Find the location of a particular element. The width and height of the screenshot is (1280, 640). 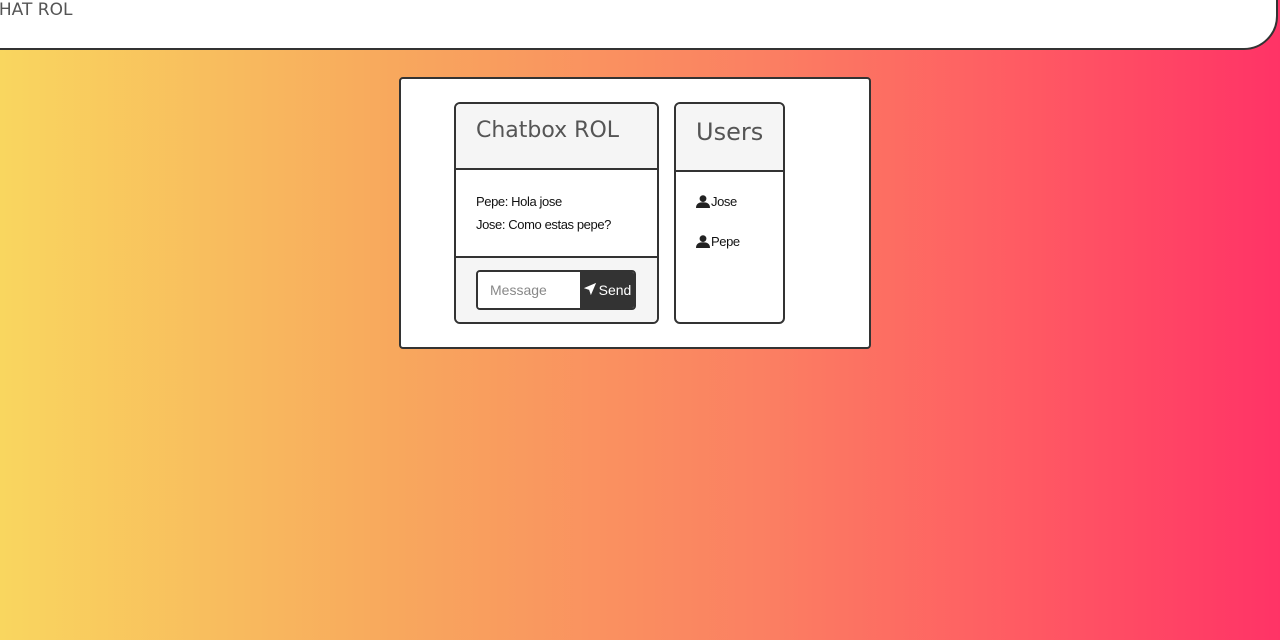

user-item-pepe: Pepe is located at coordinates (739, 241).